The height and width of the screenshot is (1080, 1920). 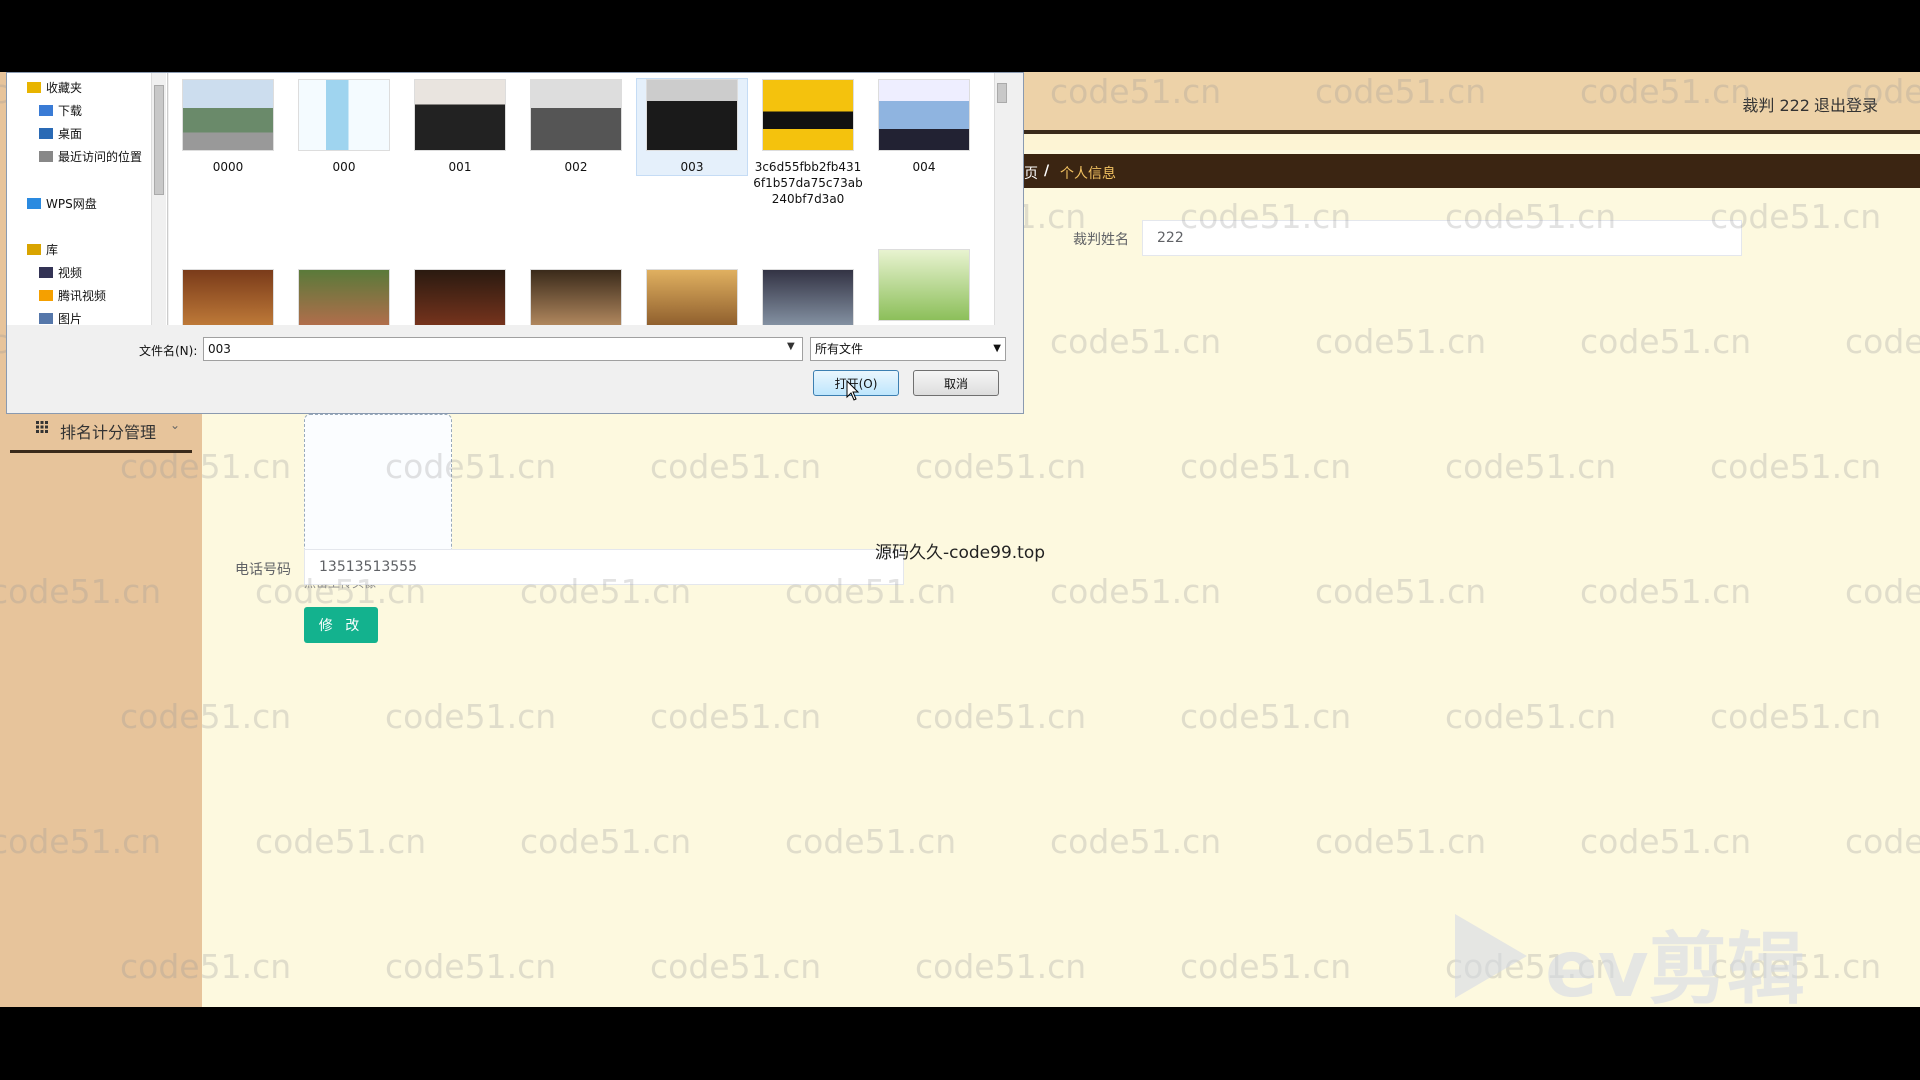 What do you see at coordinates (344, 167) in the screenshot?
I see `file-name: 000` at bounding box center [344, 167].